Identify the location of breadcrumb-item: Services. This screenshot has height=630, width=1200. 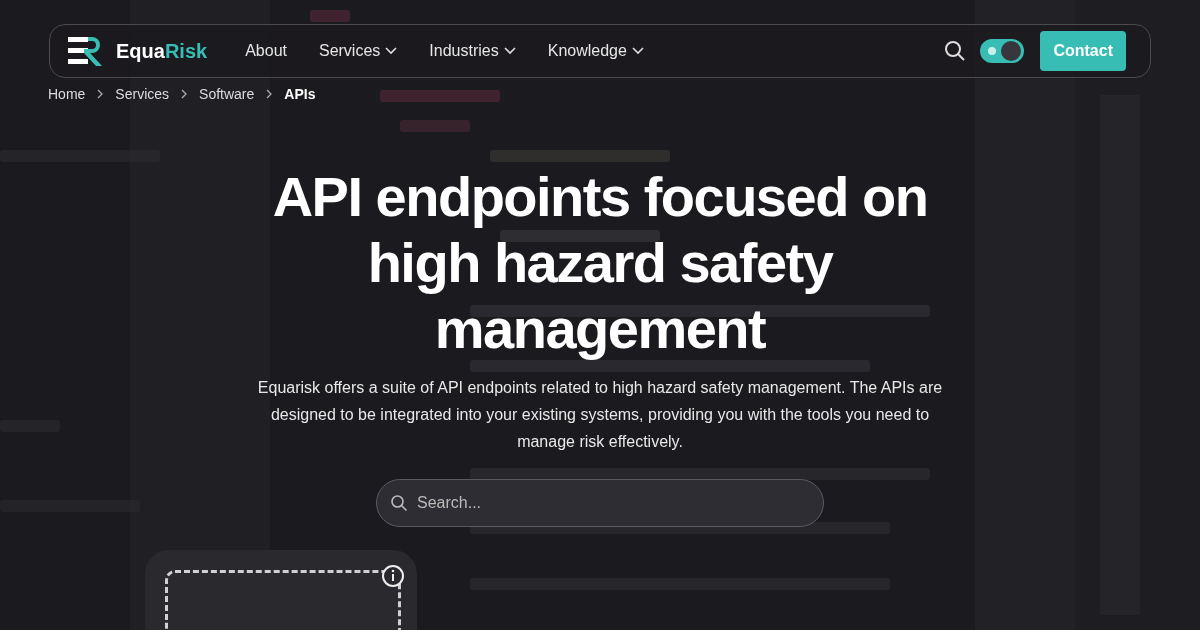
(142, 94).